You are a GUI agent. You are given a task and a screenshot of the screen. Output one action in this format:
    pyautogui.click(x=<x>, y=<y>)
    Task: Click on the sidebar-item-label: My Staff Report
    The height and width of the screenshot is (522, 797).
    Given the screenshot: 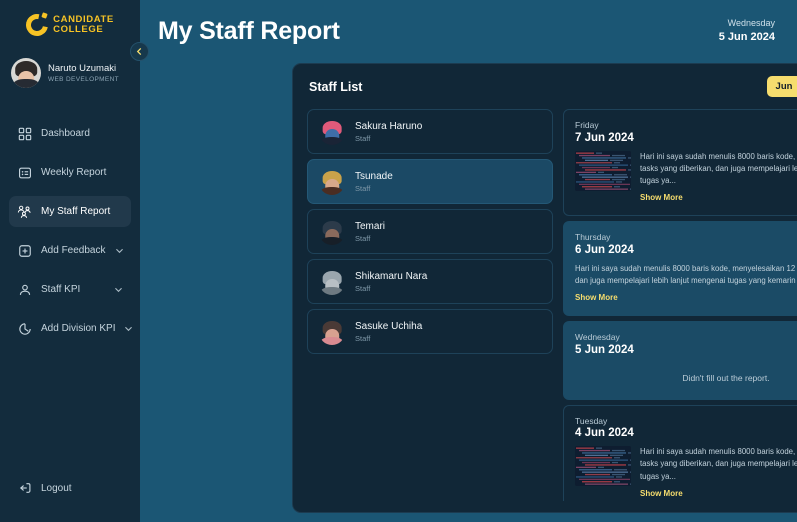 What is the action you would take?
    pyautogui.click(x=76, y=211)
    